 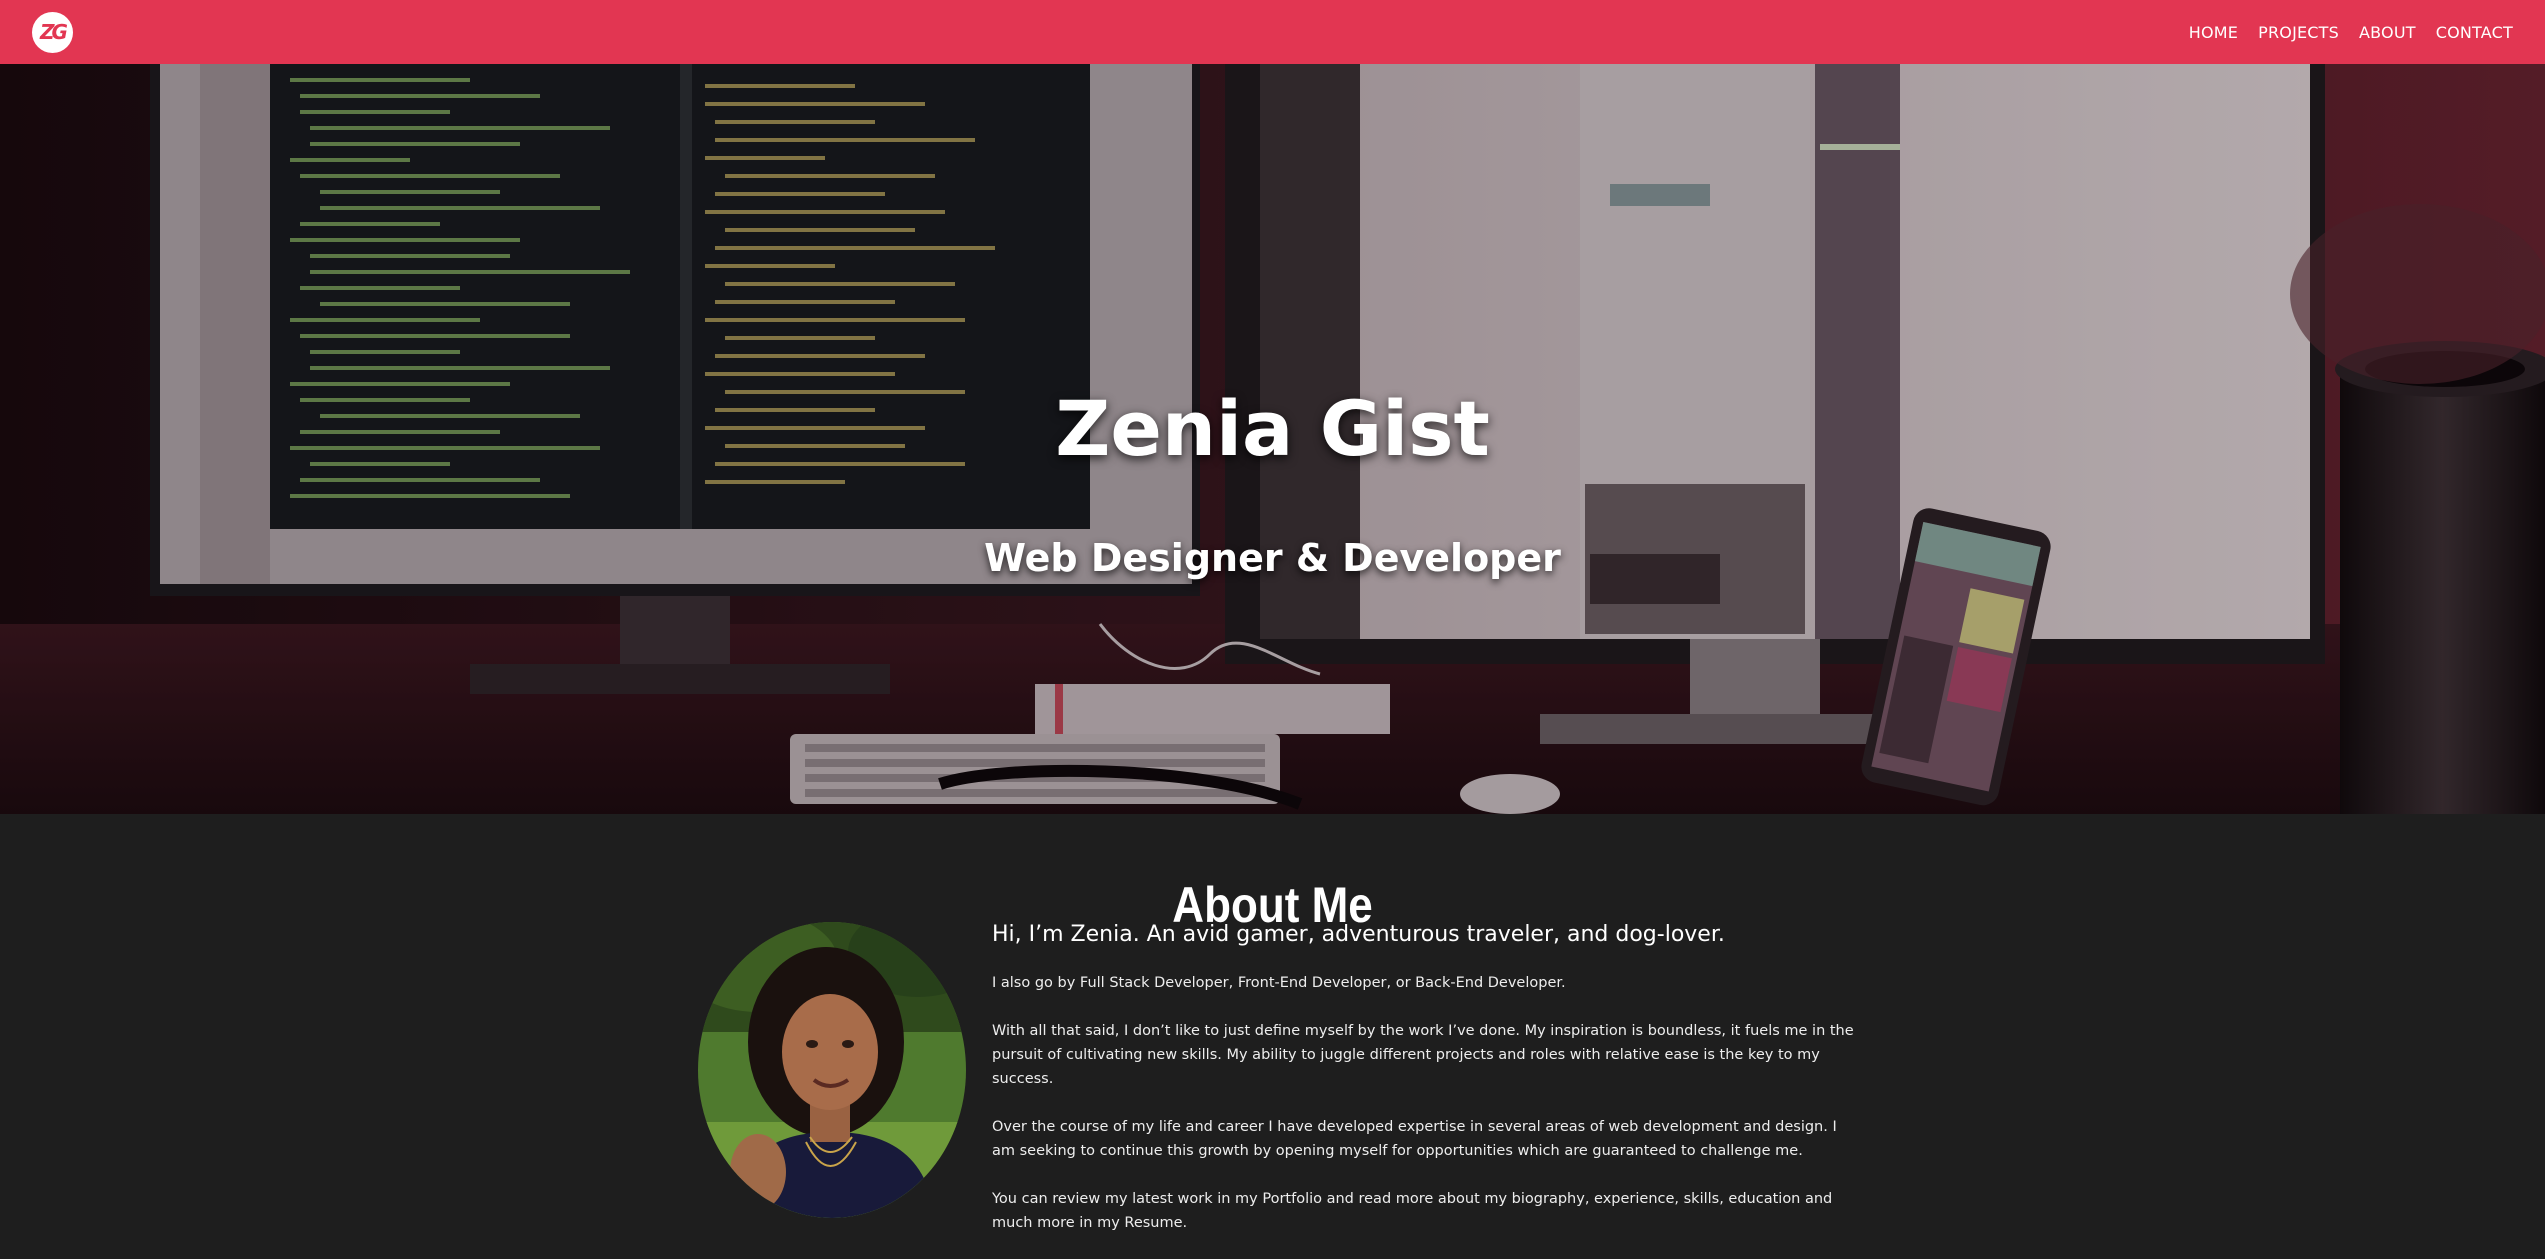 I want to click on hero-subtitle: Web Designer & Developer, so click(x=1272, y=558).